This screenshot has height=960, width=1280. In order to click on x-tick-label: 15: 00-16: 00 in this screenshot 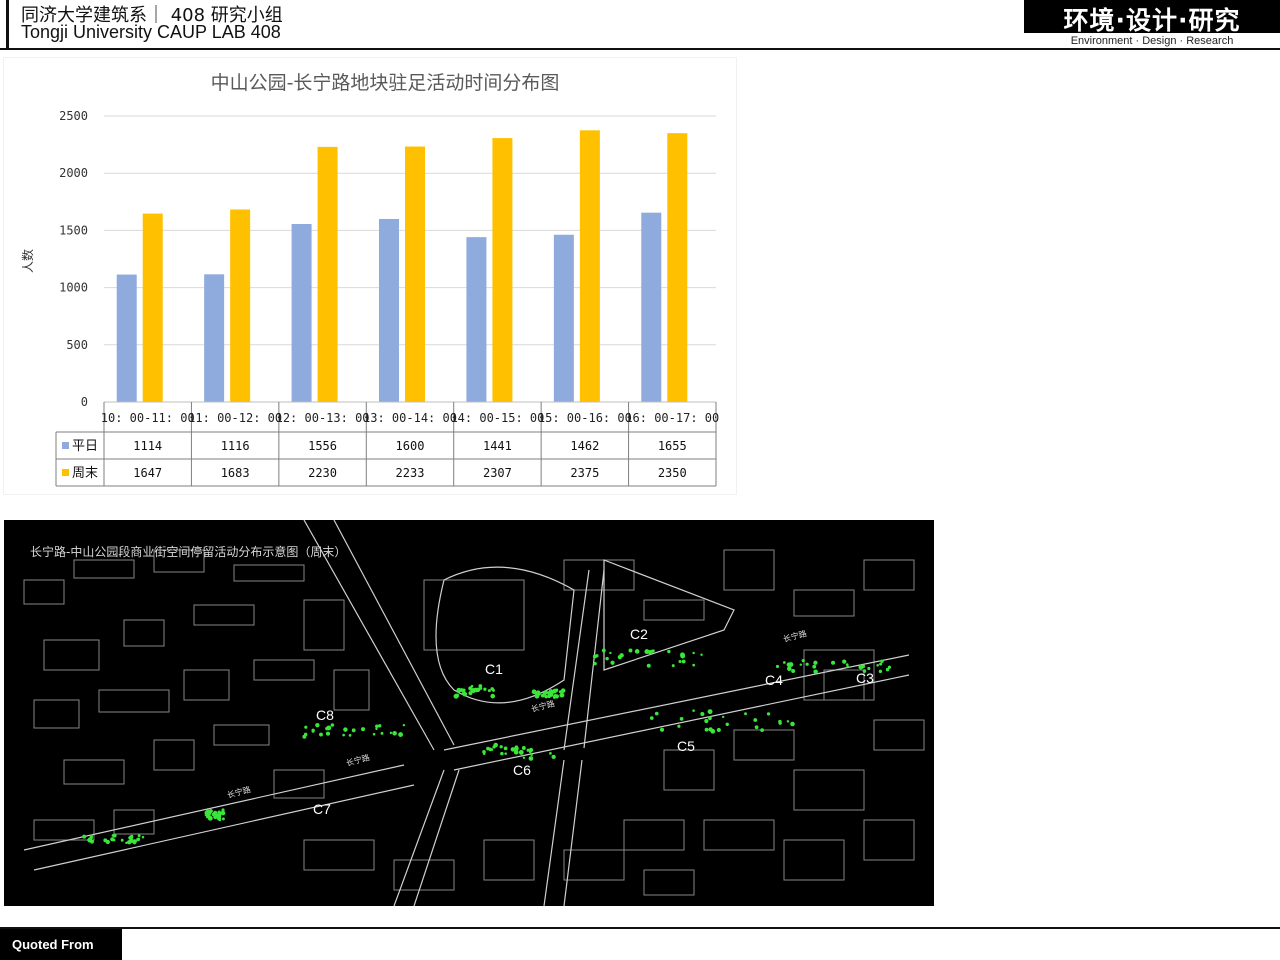, I will do `click(585, 418)`.